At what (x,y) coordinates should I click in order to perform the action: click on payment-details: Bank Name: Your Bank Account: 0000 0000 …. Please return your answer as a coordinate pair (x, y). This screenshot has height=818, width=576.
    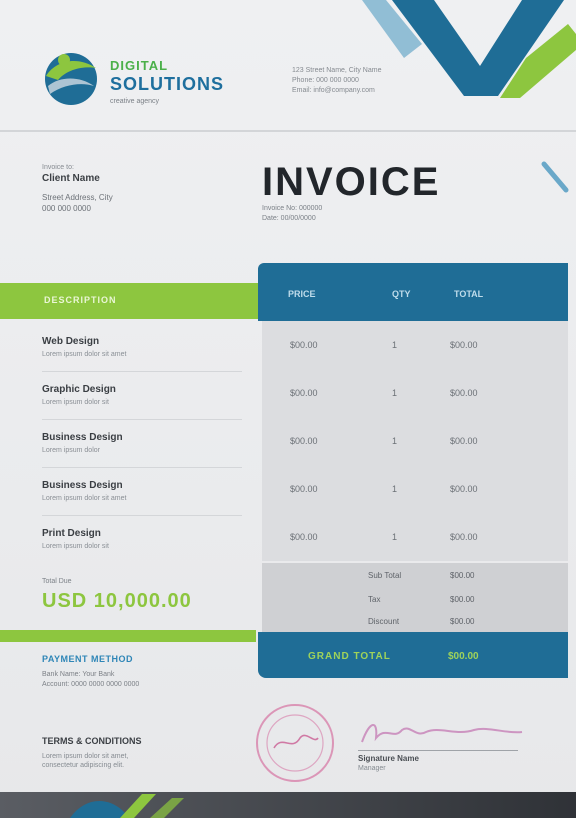
    Looking at the image, I should click on (90, 680).